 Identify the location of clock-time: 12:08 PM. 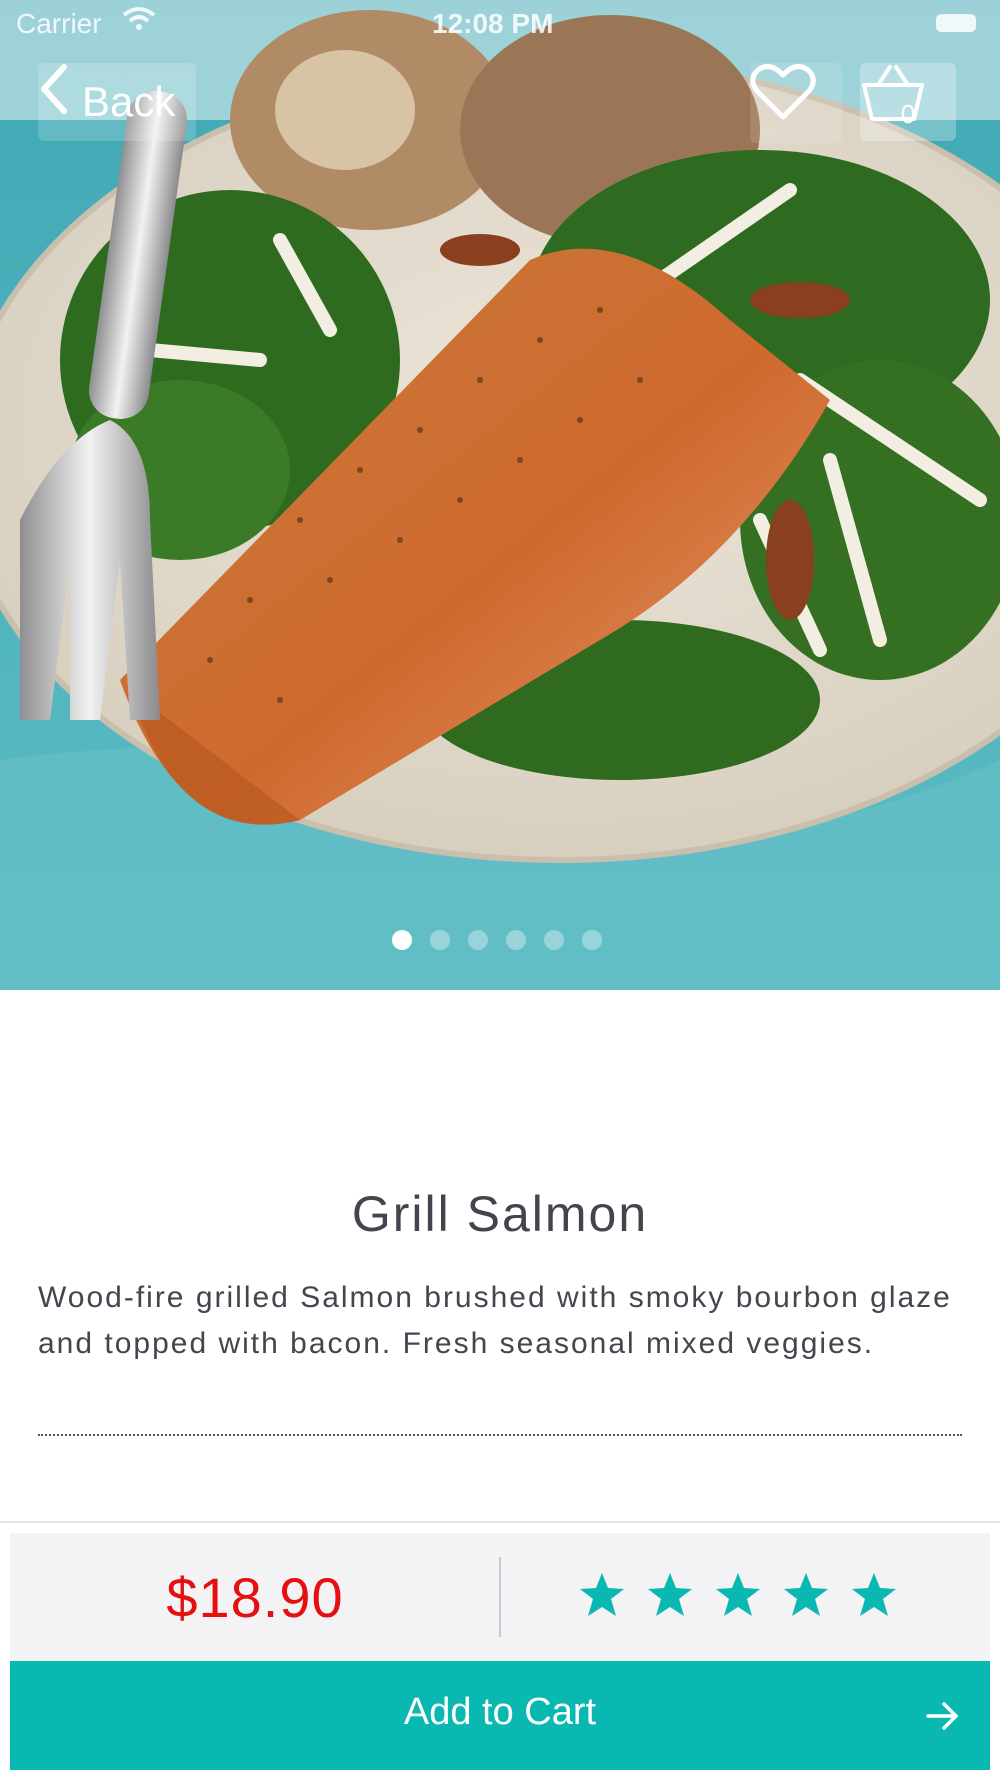
(493, 23).